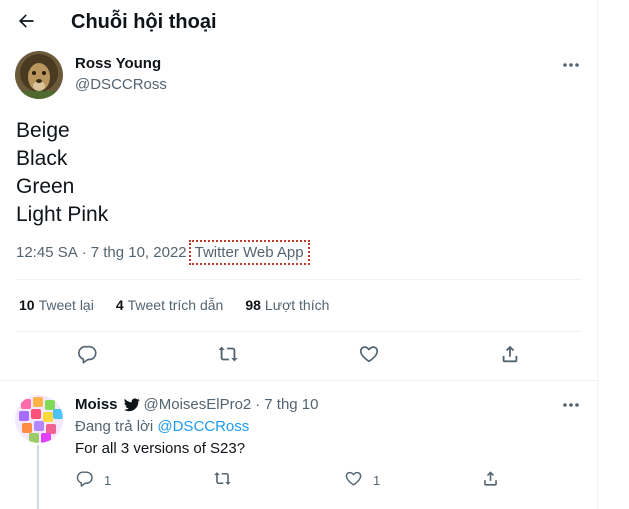 This screenshot has width=629, height=509. Describe the element at coordinates (118, 63) in the screenshot. I see `author-name: Ross Young` at that location.